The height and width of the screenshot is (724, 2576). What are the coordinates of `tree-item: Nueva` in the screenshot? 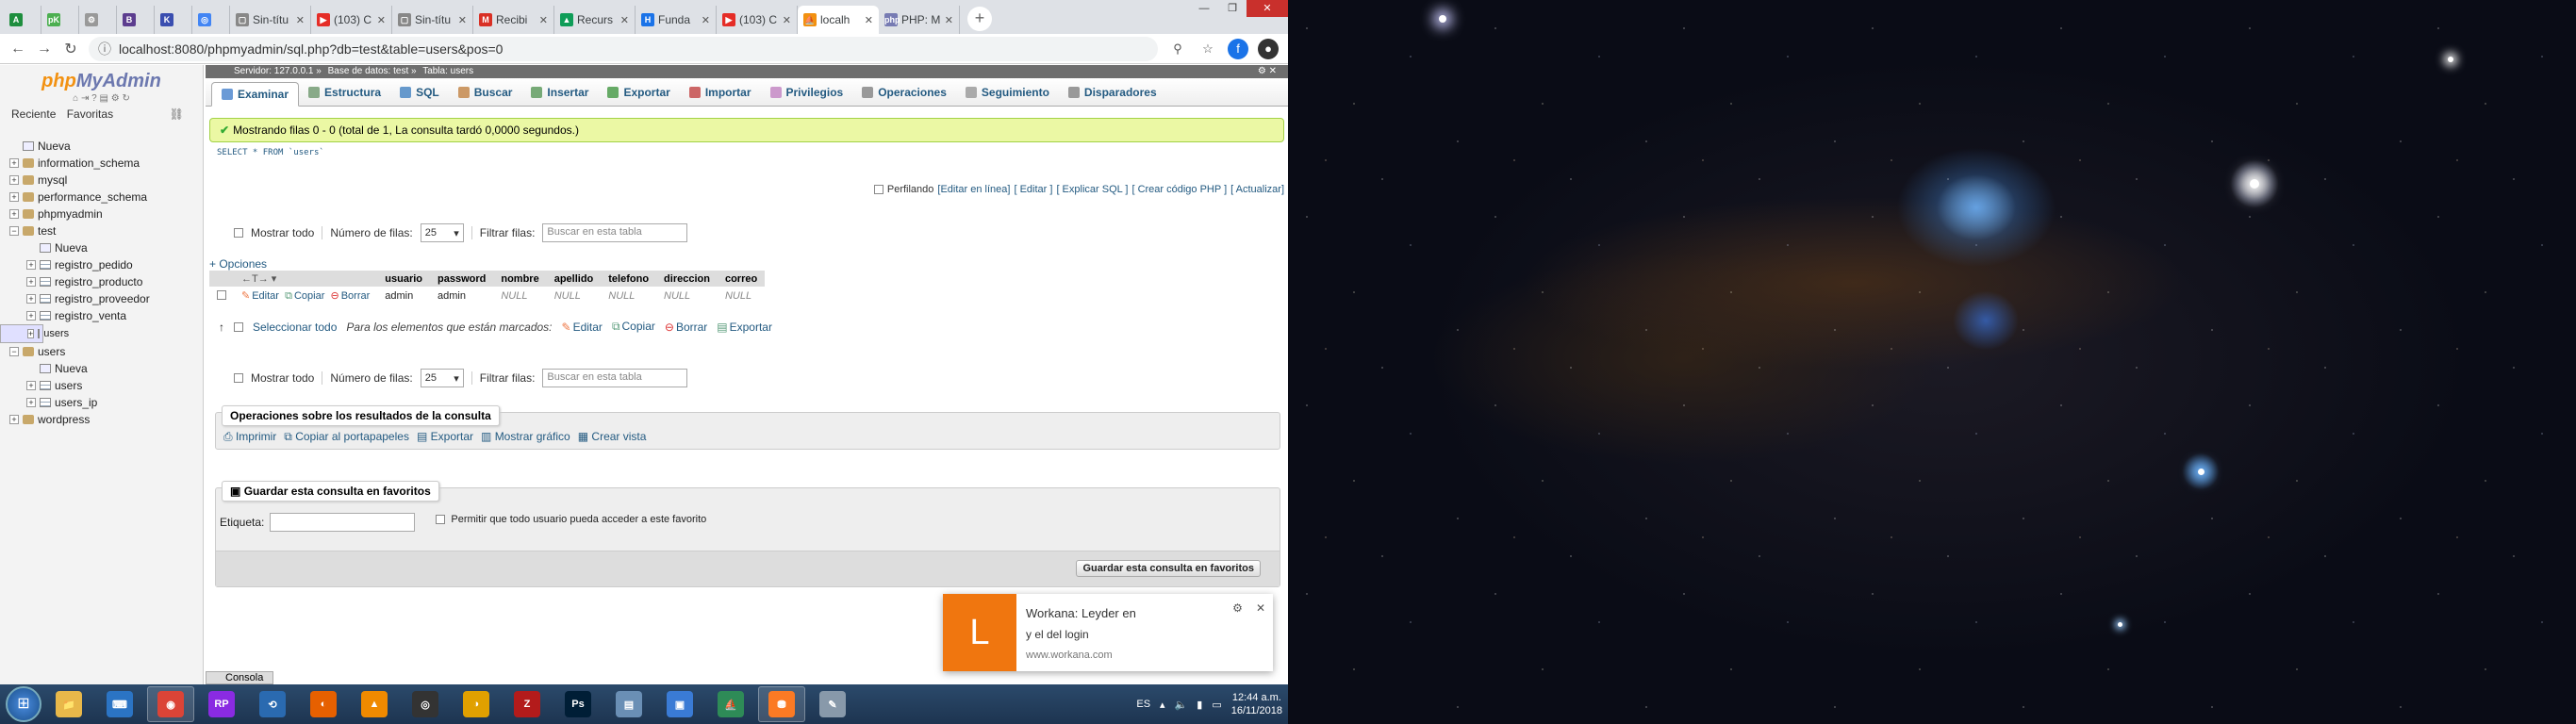 It's located at (101, 368).